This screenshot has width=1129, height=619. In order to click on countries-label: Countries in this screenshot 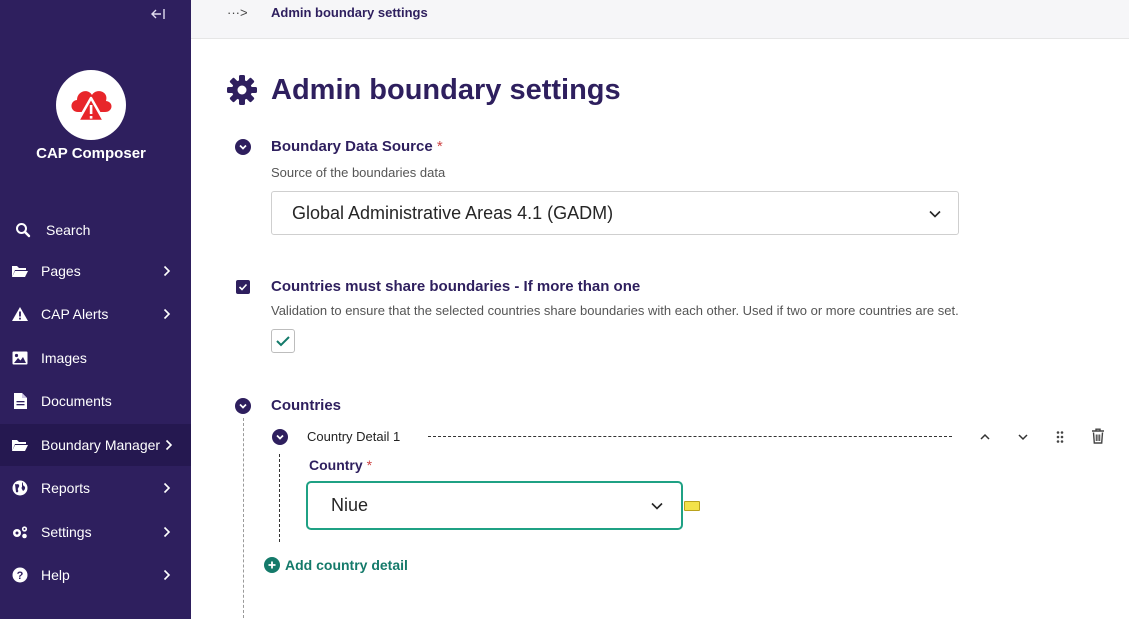, I will do `click(306, 405)`.